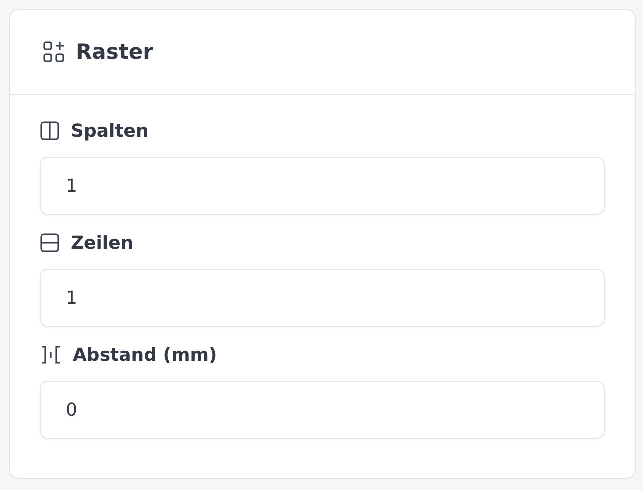 Image resolution: width=643 pixels, height=490 pixels. Describe the element at coordinates (102, 243) in the screenshot. I see `field-label: Zeilen` at that location.